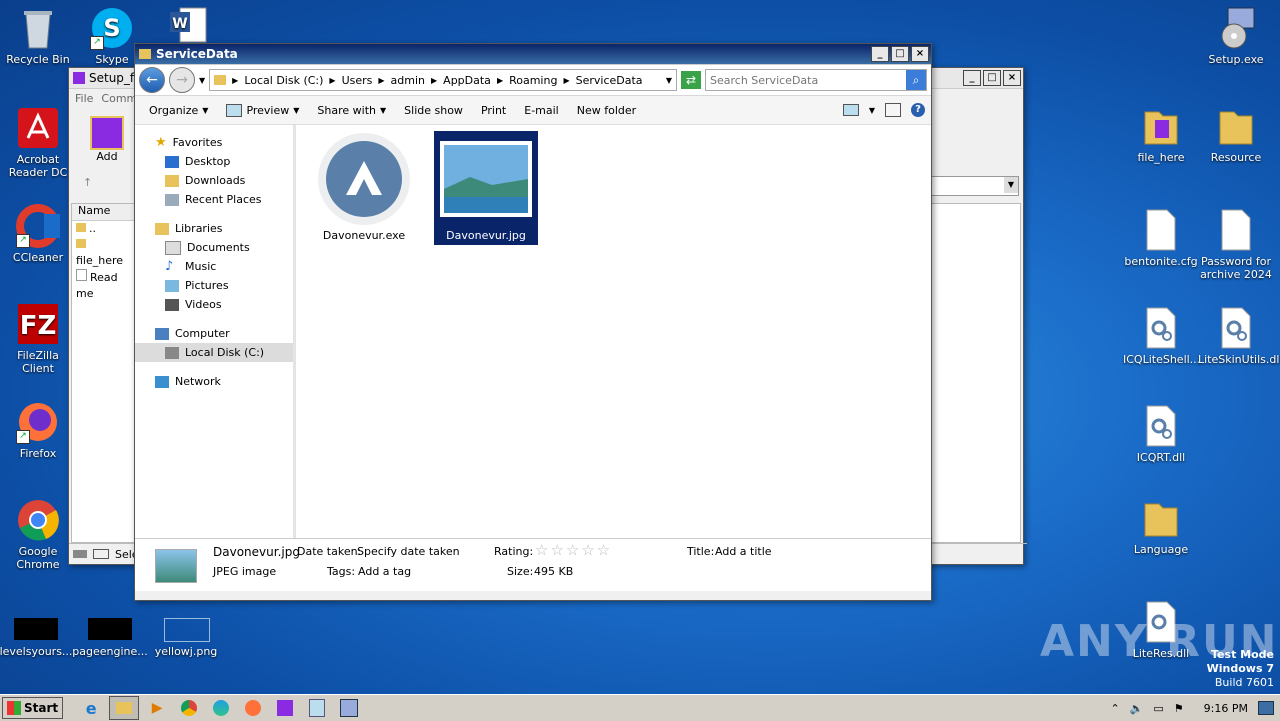 The width and height of the screenshot is (1280, 721). What do you see at coordinates (357, 80) in the screenshot?
I see `breadcrumb-item: Users` at bounding box center [357, 80].